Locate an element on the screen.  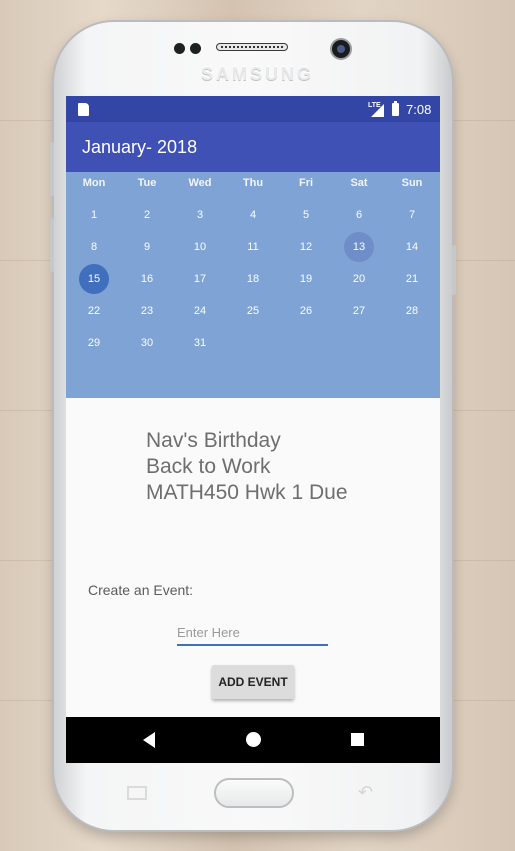
calendar-day: 13 is located at coordinates (359, 247).